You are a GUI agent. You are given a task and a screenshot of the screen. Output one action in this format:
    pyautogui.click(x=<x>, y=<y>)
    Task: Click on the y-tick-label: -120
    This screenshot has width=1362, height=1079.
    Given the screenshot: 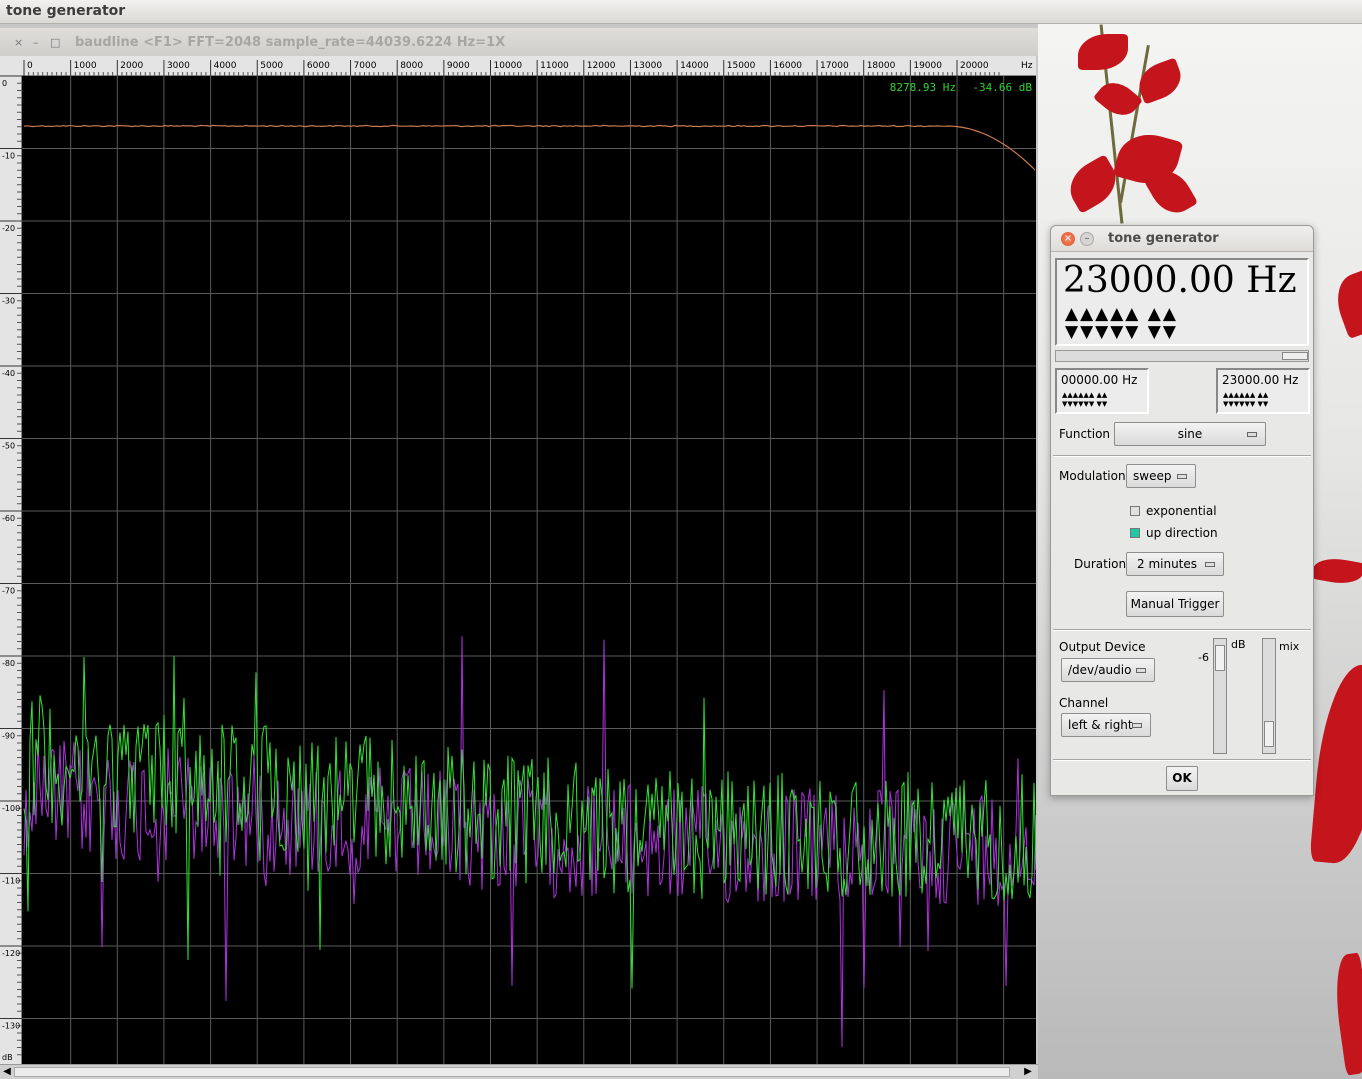 What is the action you would take?
    pyautogui.click(x=11, y=953)
    